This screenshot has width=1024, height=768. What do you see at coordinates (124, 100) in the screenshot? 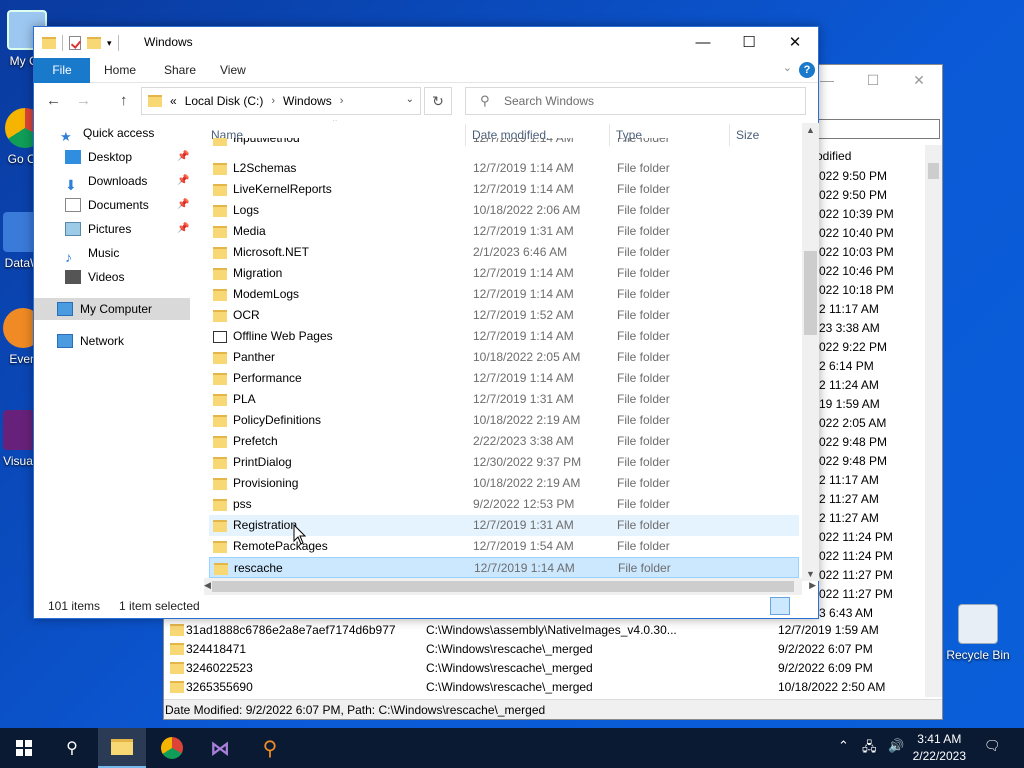
I see `up-arrow-icon: ↑` at bounding box center [124, 100].